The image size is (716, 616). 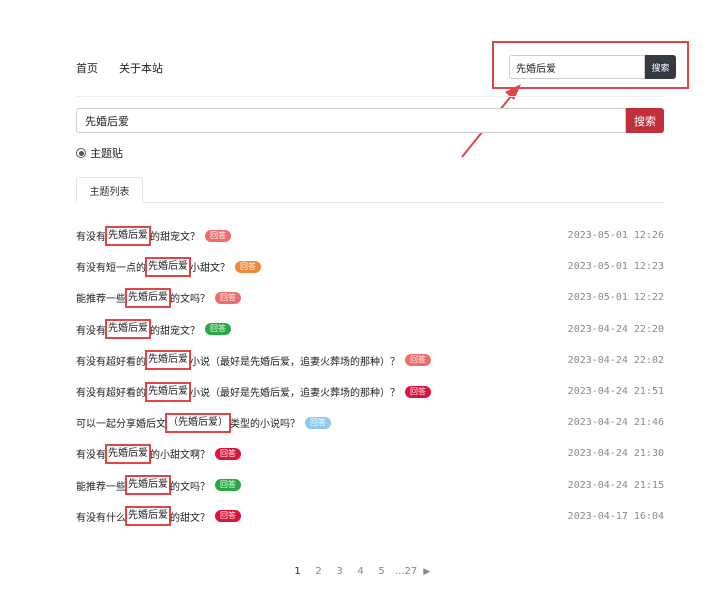 I want to click on topic-title-prefix: 有没有什么, so click(x=101, y=518).